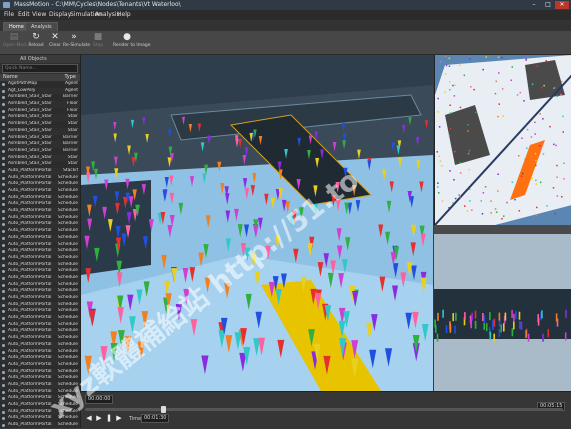  What do you see at coordinates (10, 77) in the screenshot?
I see `column-name: Name` at bounding box center [10, 77].